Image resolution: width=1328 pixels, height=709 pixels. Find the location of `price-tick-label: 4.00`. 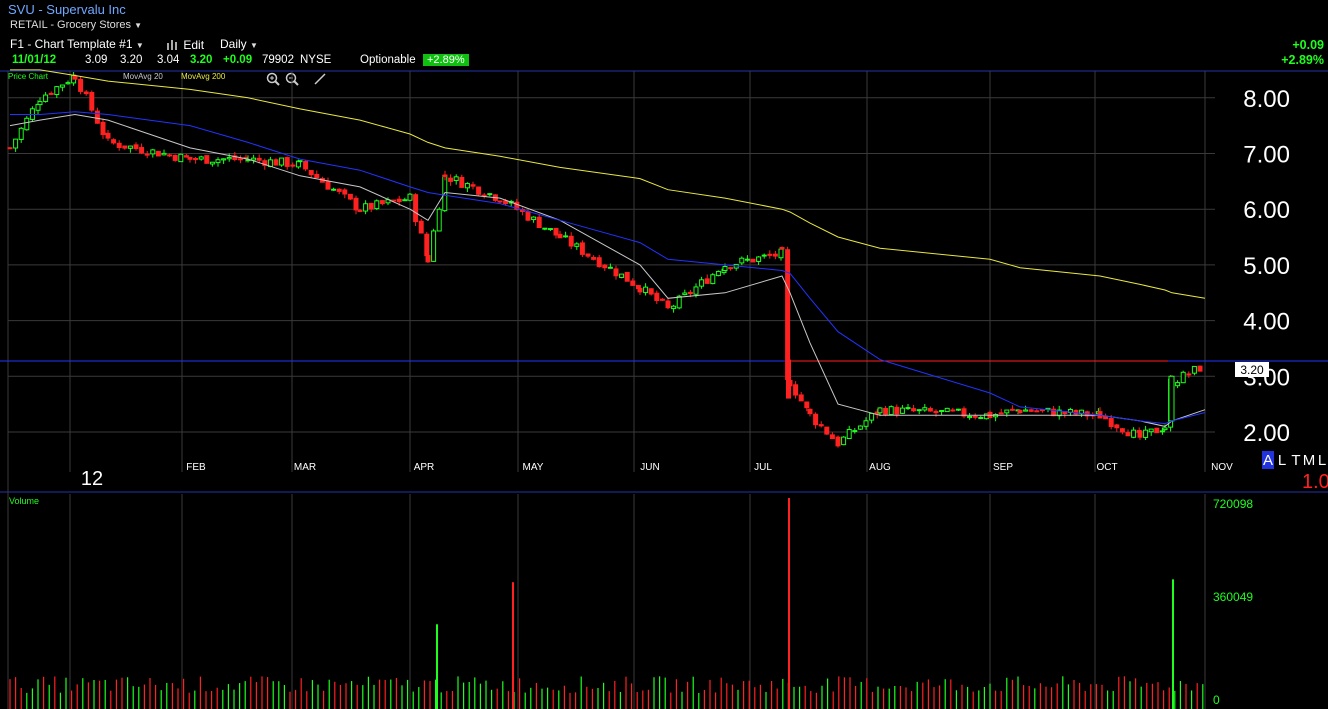

price-tick-label: 4.00 is located at coordinates (1266, 322).